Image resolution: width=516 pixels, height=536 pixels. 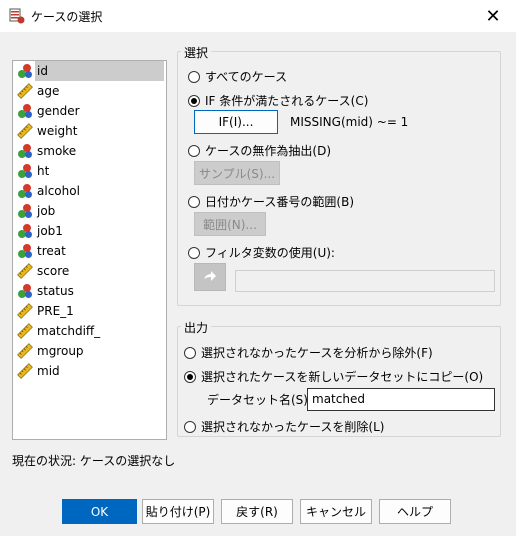 I want to click on variable-label: smoke, so click(x=57, y=151).